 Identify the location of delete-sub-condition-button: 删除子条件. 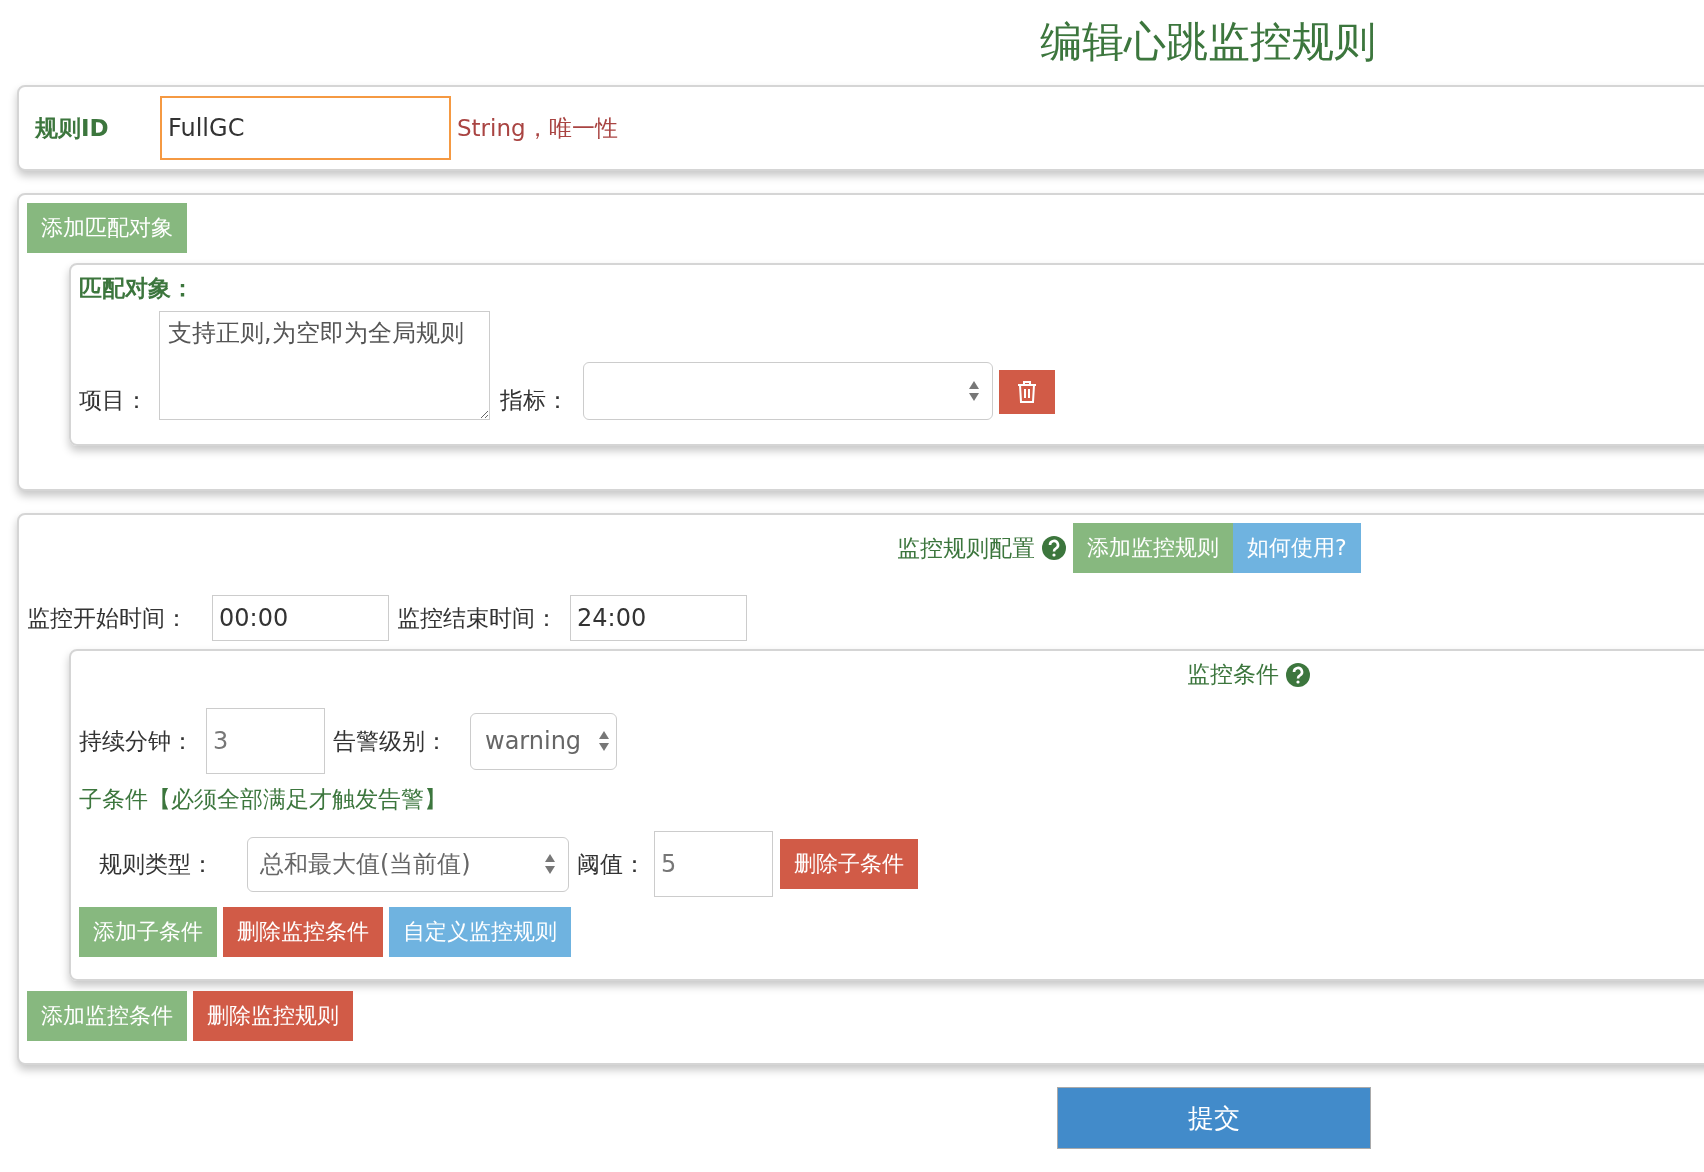
(849, 864).